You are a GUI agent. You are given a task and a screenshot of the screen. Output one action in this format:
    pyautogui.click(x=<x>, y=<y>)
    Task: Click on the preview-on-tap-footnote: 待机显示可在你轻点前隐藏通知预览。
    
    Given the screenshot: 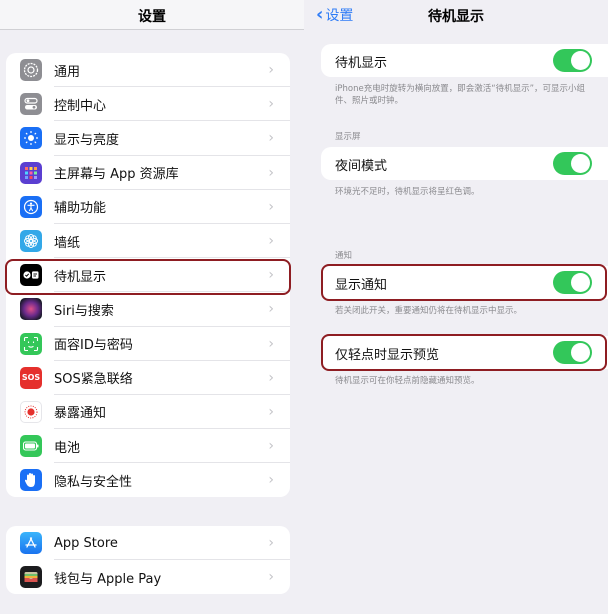 What is the action you would take?
    pyautogui.click(x=407, y=381)
    